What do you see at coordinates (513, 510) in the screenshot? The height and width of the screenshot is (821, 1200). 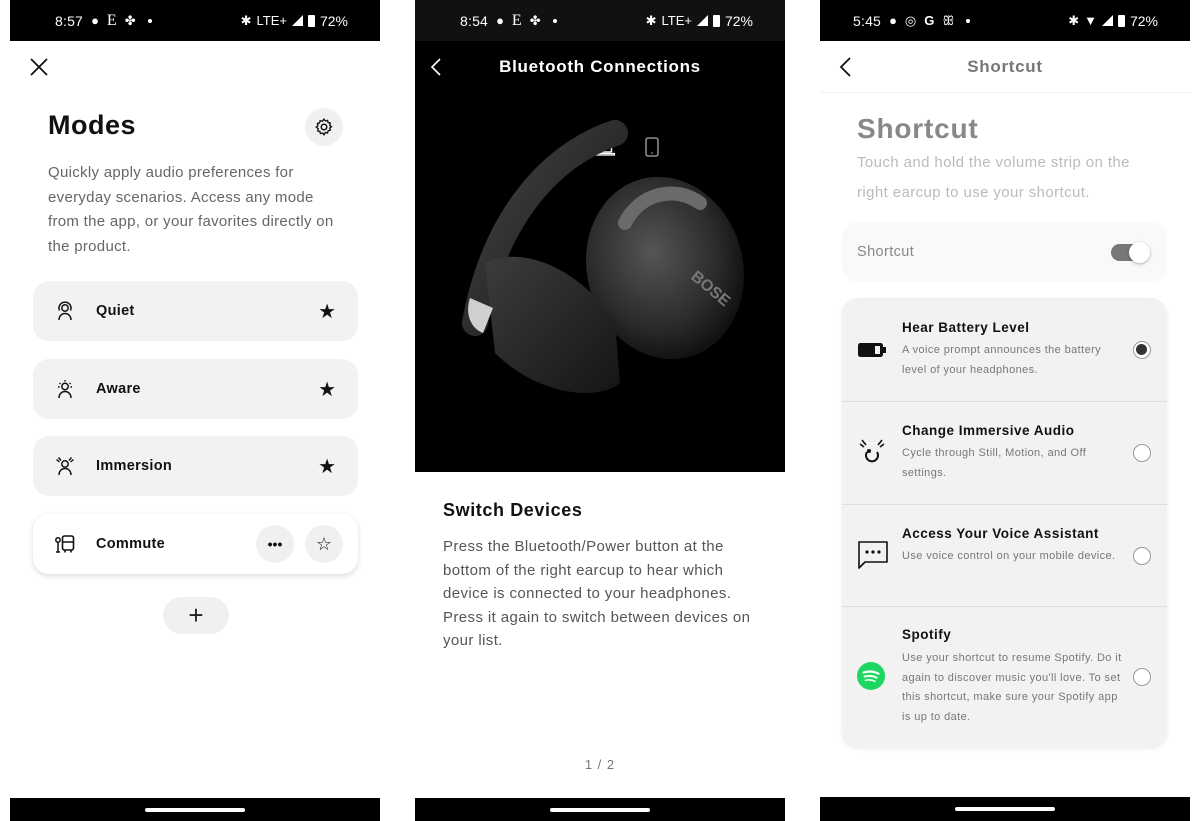 I see `section-title: Switch Devices` at bounding box center [513, 510].